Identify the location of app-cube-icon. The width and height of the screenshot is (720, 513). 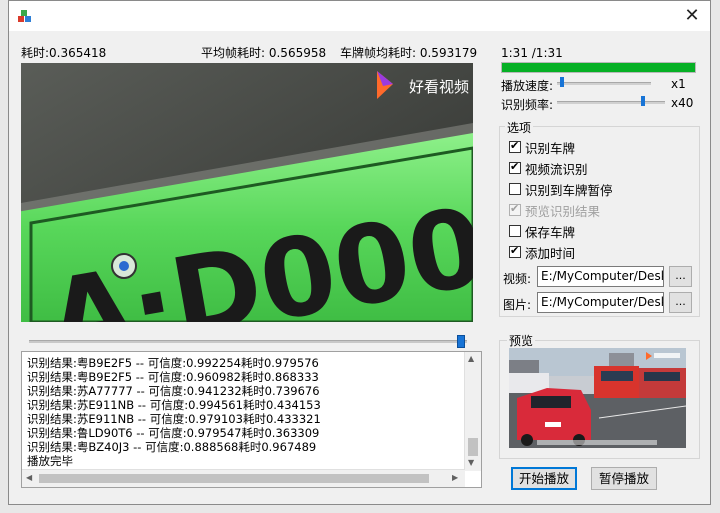
(25, 16).